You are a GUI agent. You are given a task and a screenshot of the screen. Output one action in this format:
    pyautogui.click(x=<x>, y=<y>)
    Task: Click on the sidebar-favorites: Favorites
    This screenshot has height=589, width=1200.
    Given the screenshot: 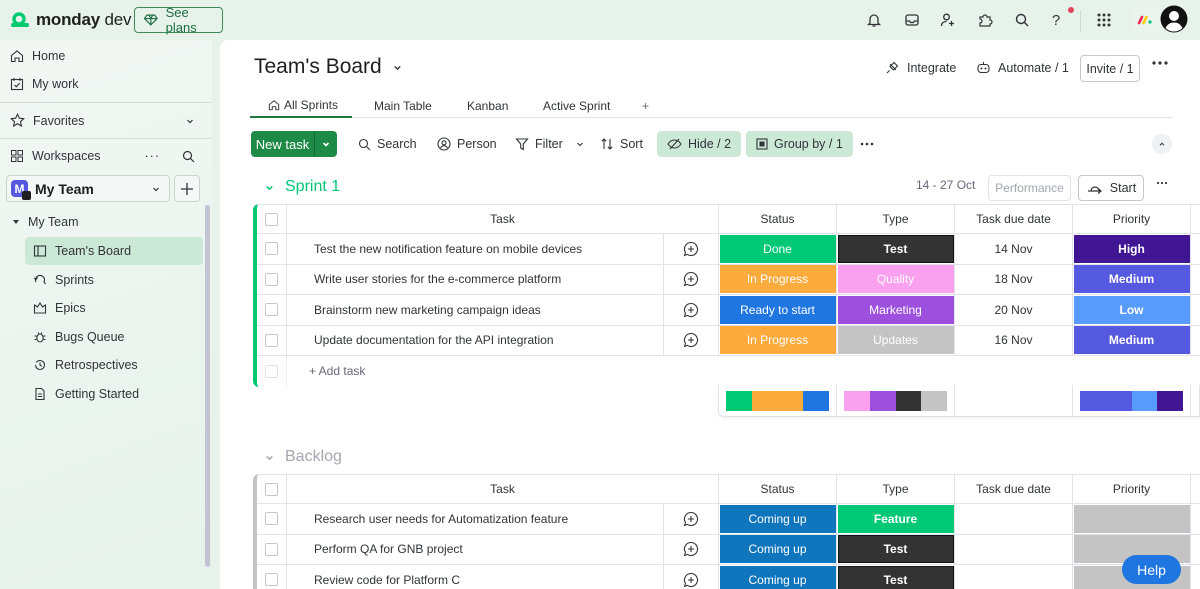 What is the action you would take?
    pyautogui.click(x=102, y=120)
    